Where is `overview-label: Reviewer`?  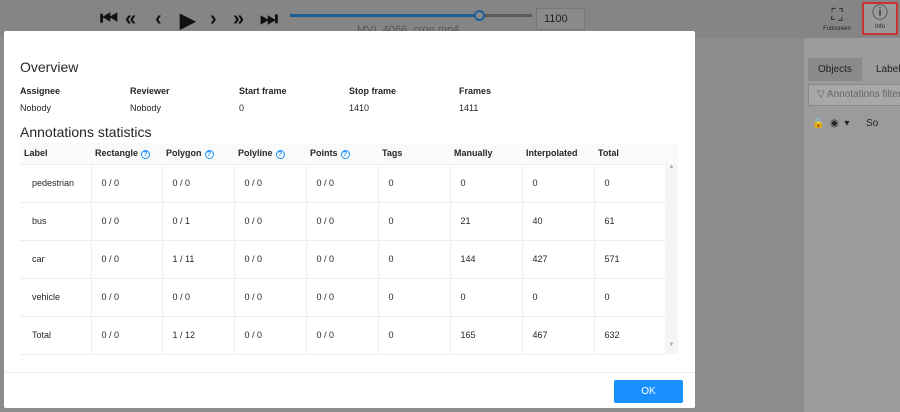 overview-label: Reviewer is located at coordinates (150, 91).